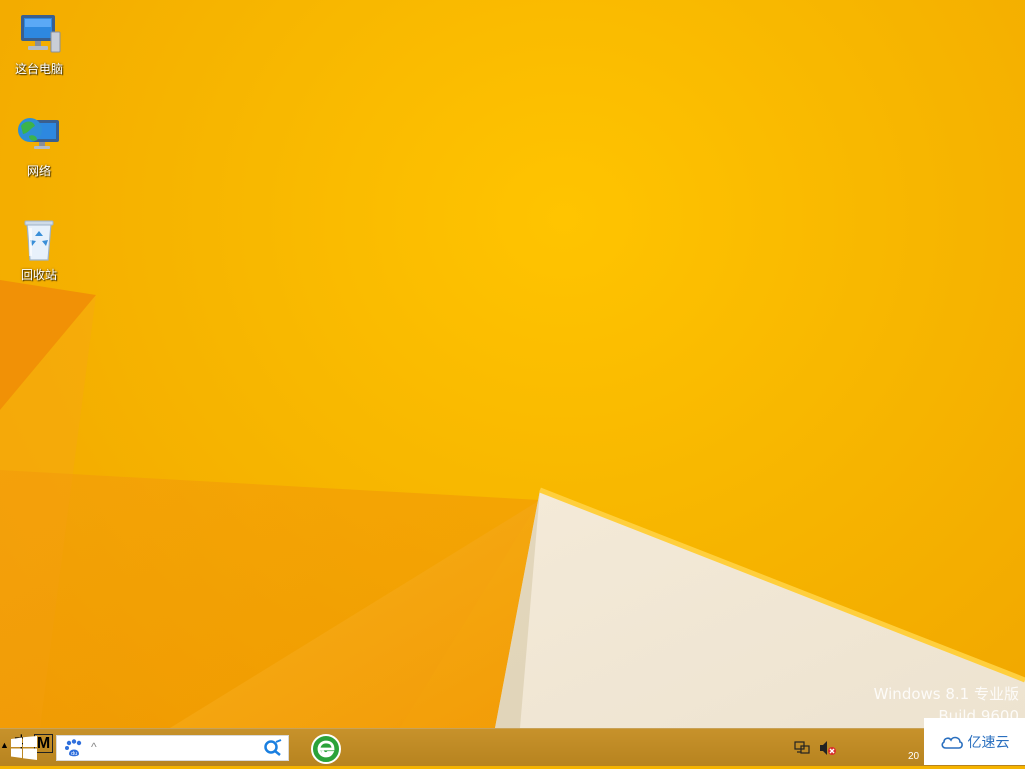 The image size is (1025, 769). What do you see at coordinates (951, 742) in the screenshot?
I see `cloud-logo-icon` at bounding box center [951, 742].